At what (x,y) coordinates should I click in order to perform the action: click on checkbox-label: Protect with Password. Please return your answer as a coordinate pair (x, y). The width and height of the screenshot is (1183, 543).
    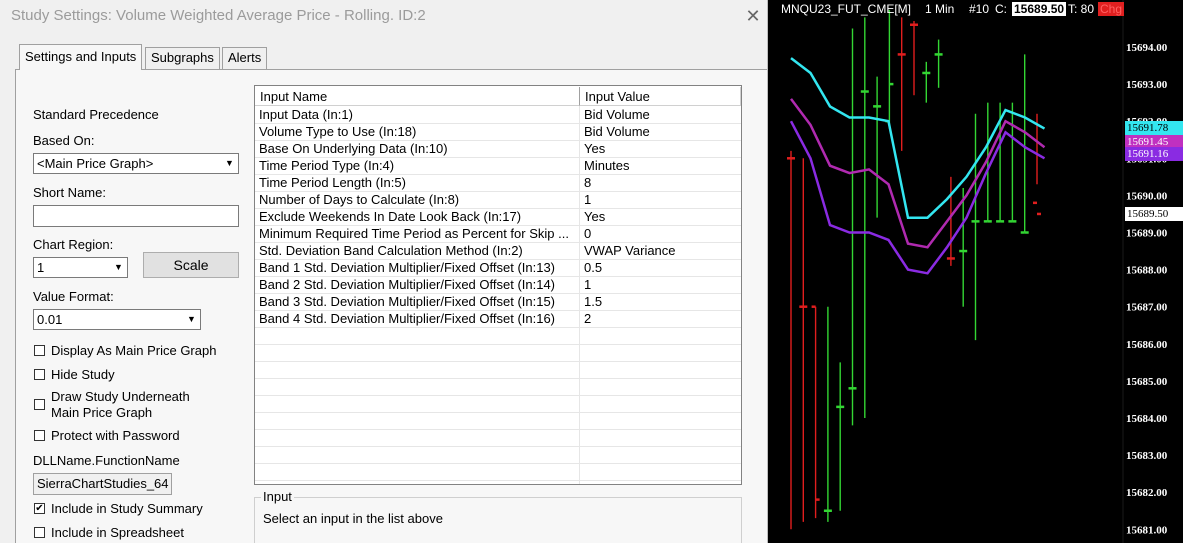
    Looking at the image, I should click on (115, 435).